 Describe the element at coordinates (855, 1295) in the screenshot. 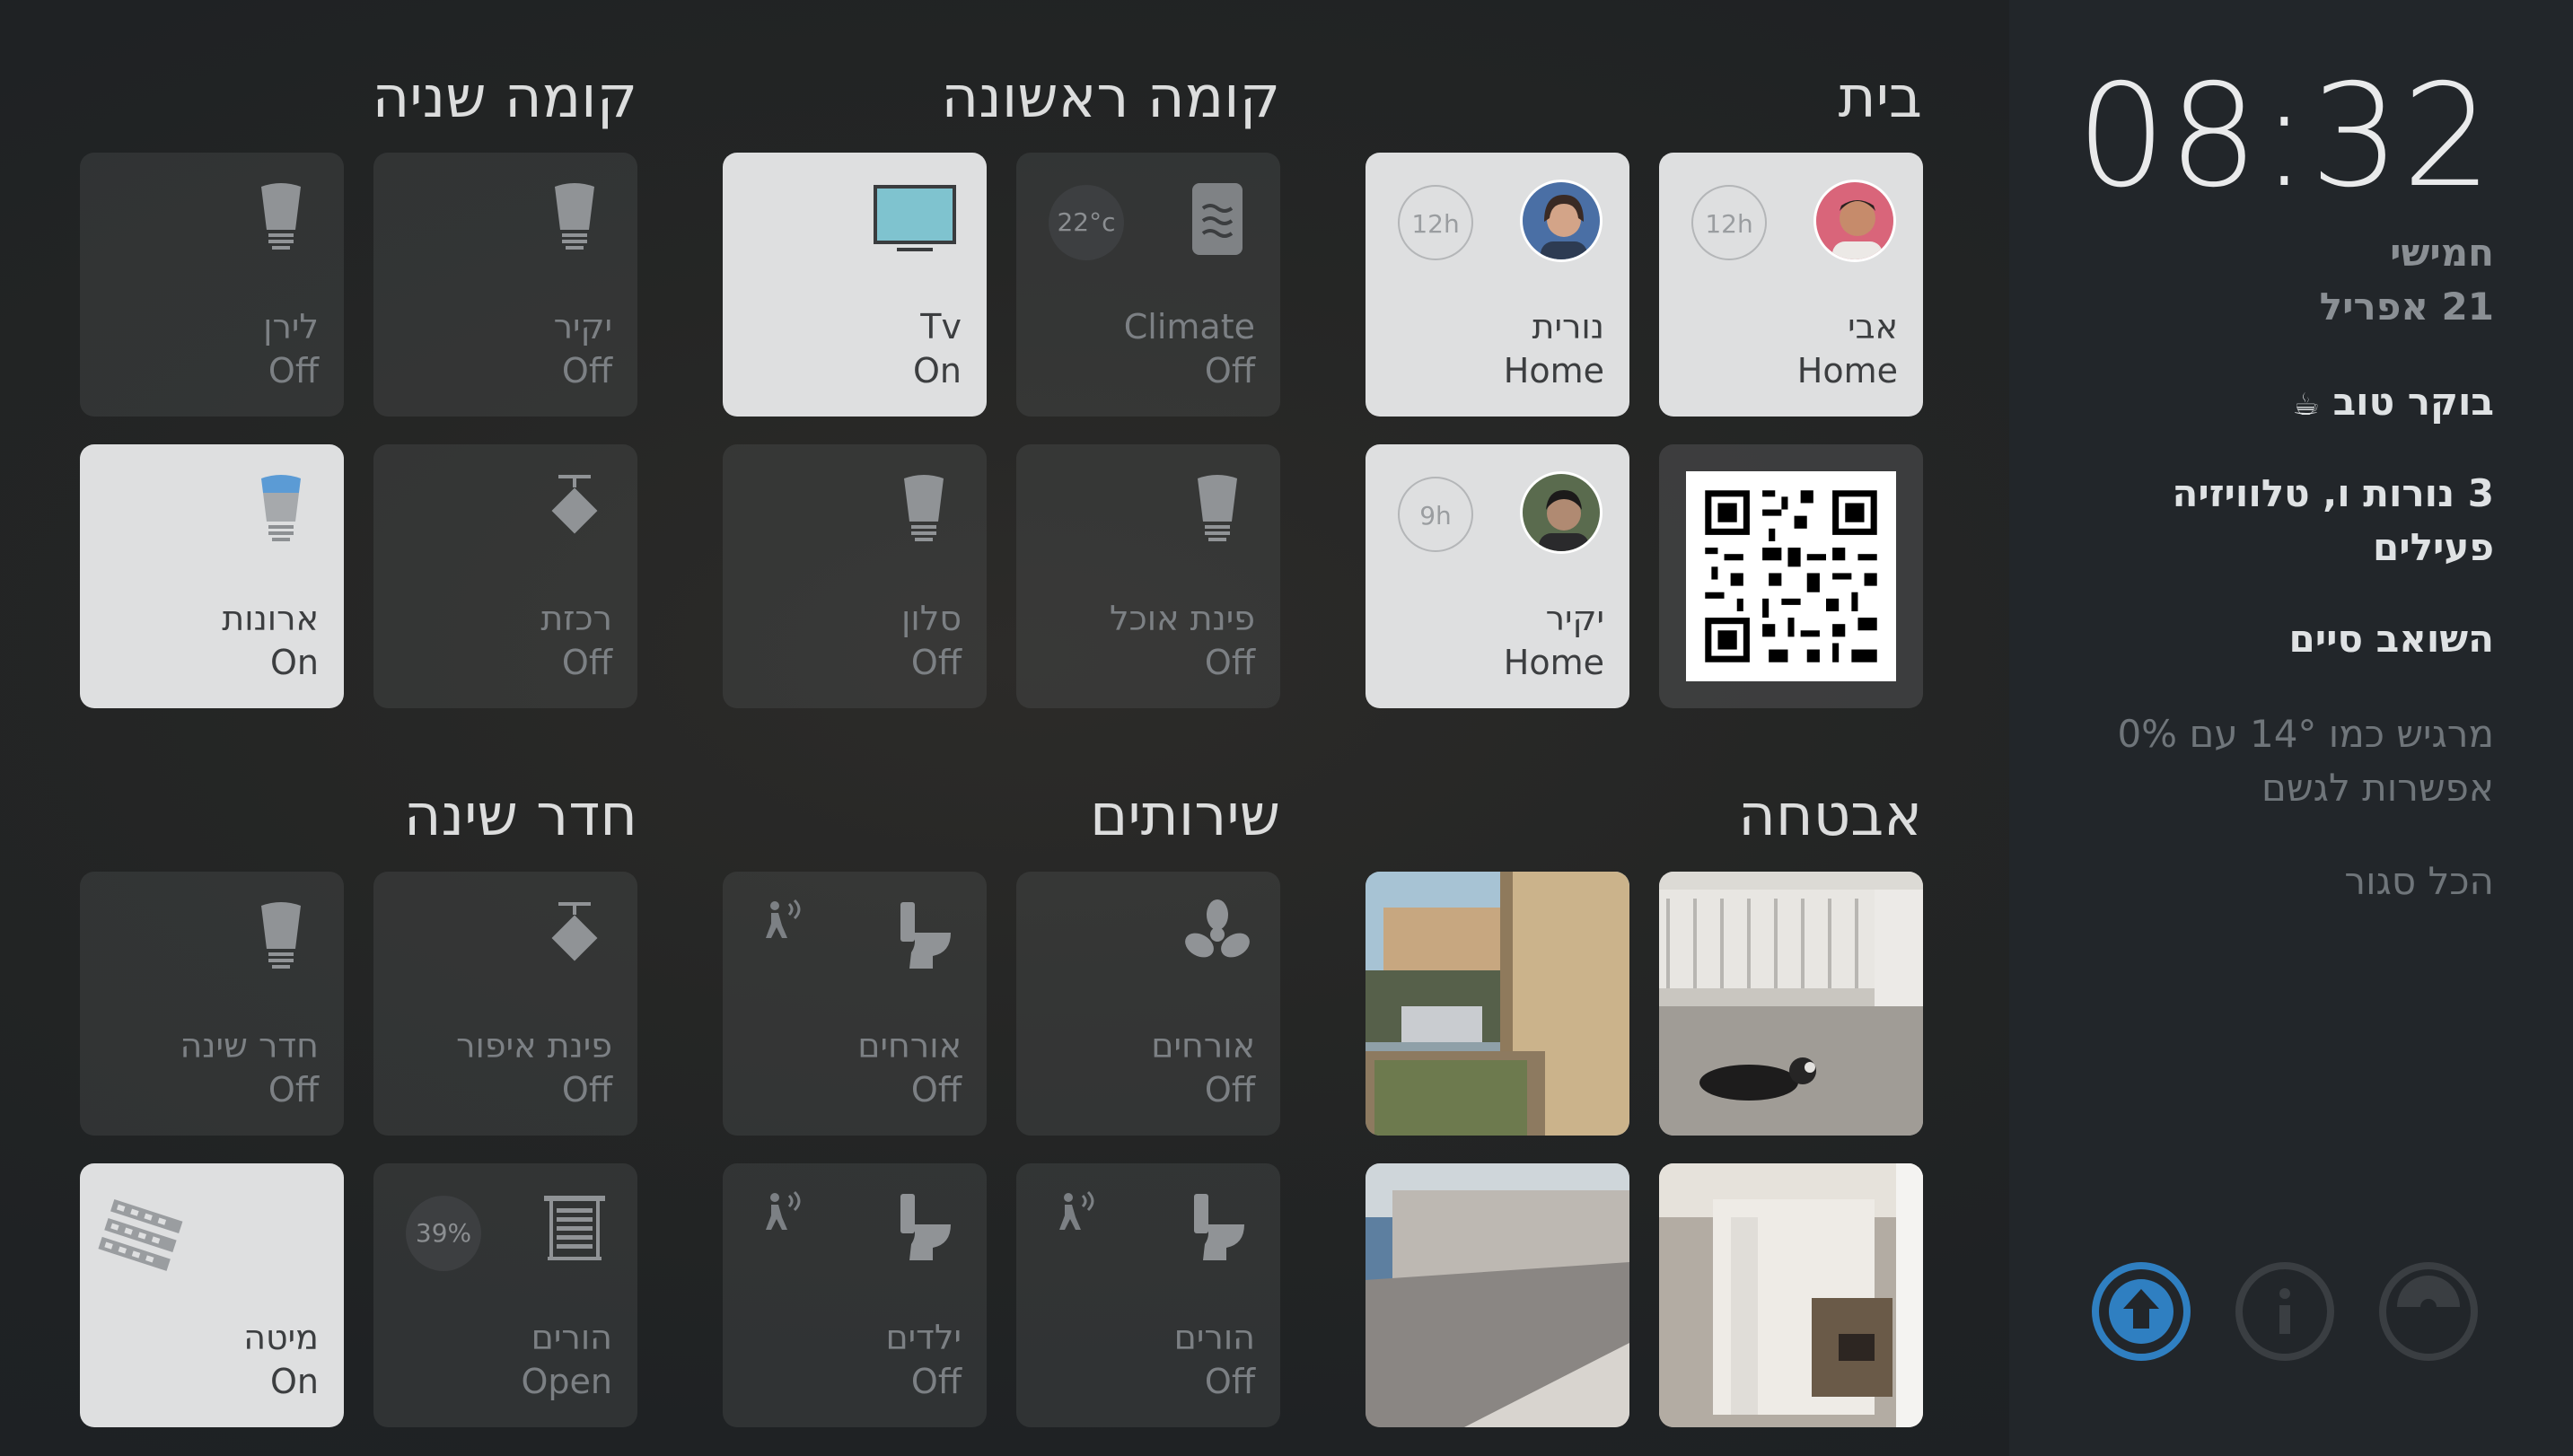

I see `toilet-tile-kids: ילדים Off` at that location.